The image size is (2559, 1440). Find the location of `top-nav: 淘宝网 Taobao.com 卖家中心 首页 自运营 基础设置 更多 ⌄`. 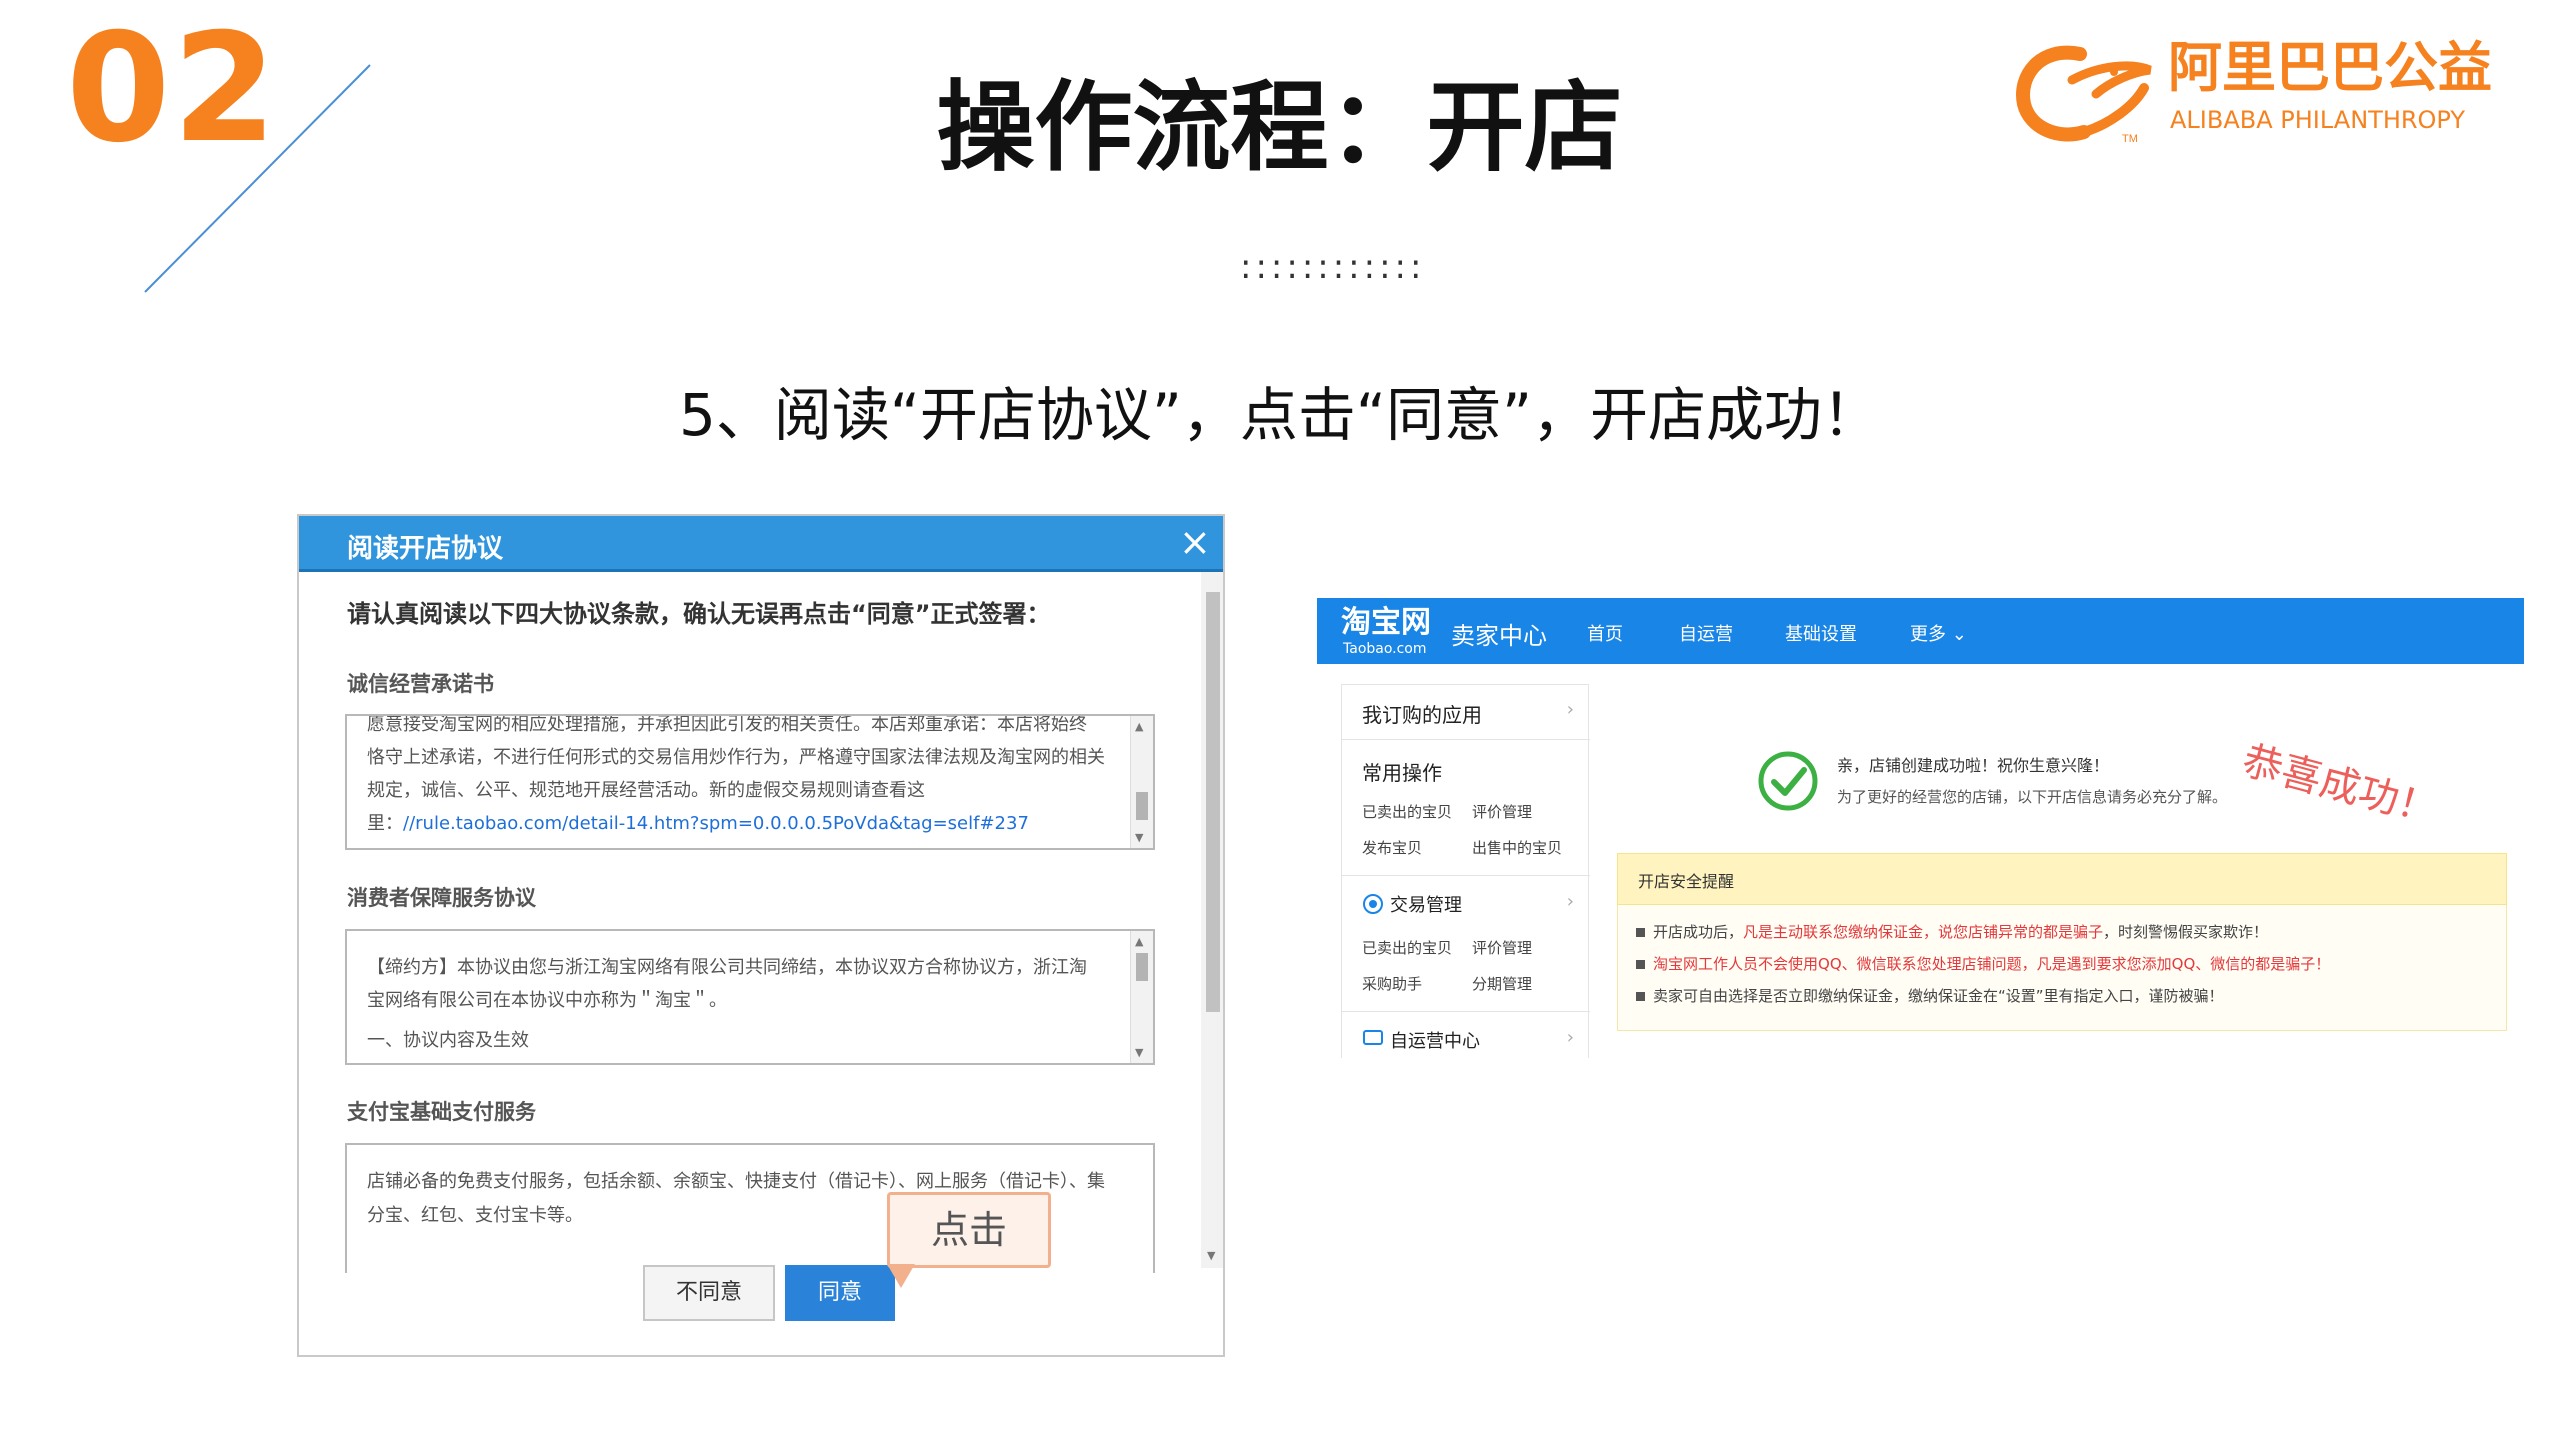

top-nav: 淘宝网 Taobao.com 卖家中心 首页 自运营 基础设置 更多 ⌄ is located at coordinates (1920, 631).